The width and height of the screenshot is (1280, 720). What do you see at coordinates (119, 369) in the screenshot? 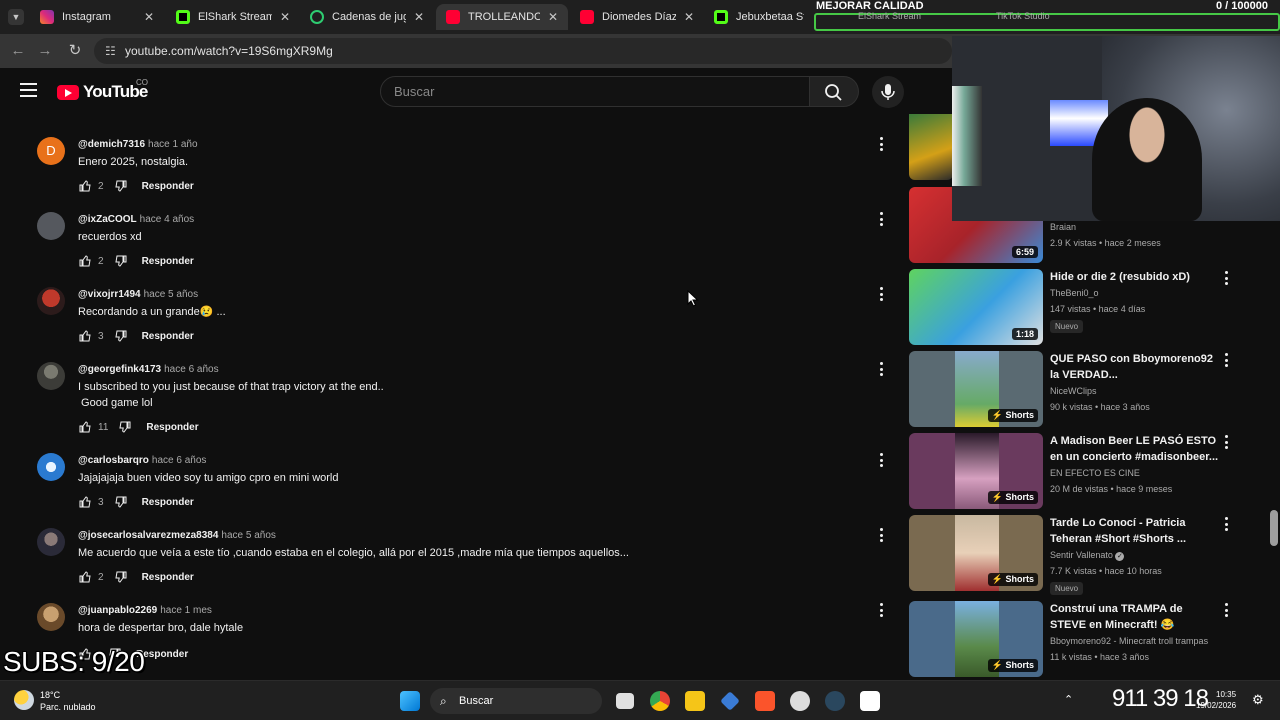
I see `comment-handle: @georgefink4173` at bounding box center [119, 369].